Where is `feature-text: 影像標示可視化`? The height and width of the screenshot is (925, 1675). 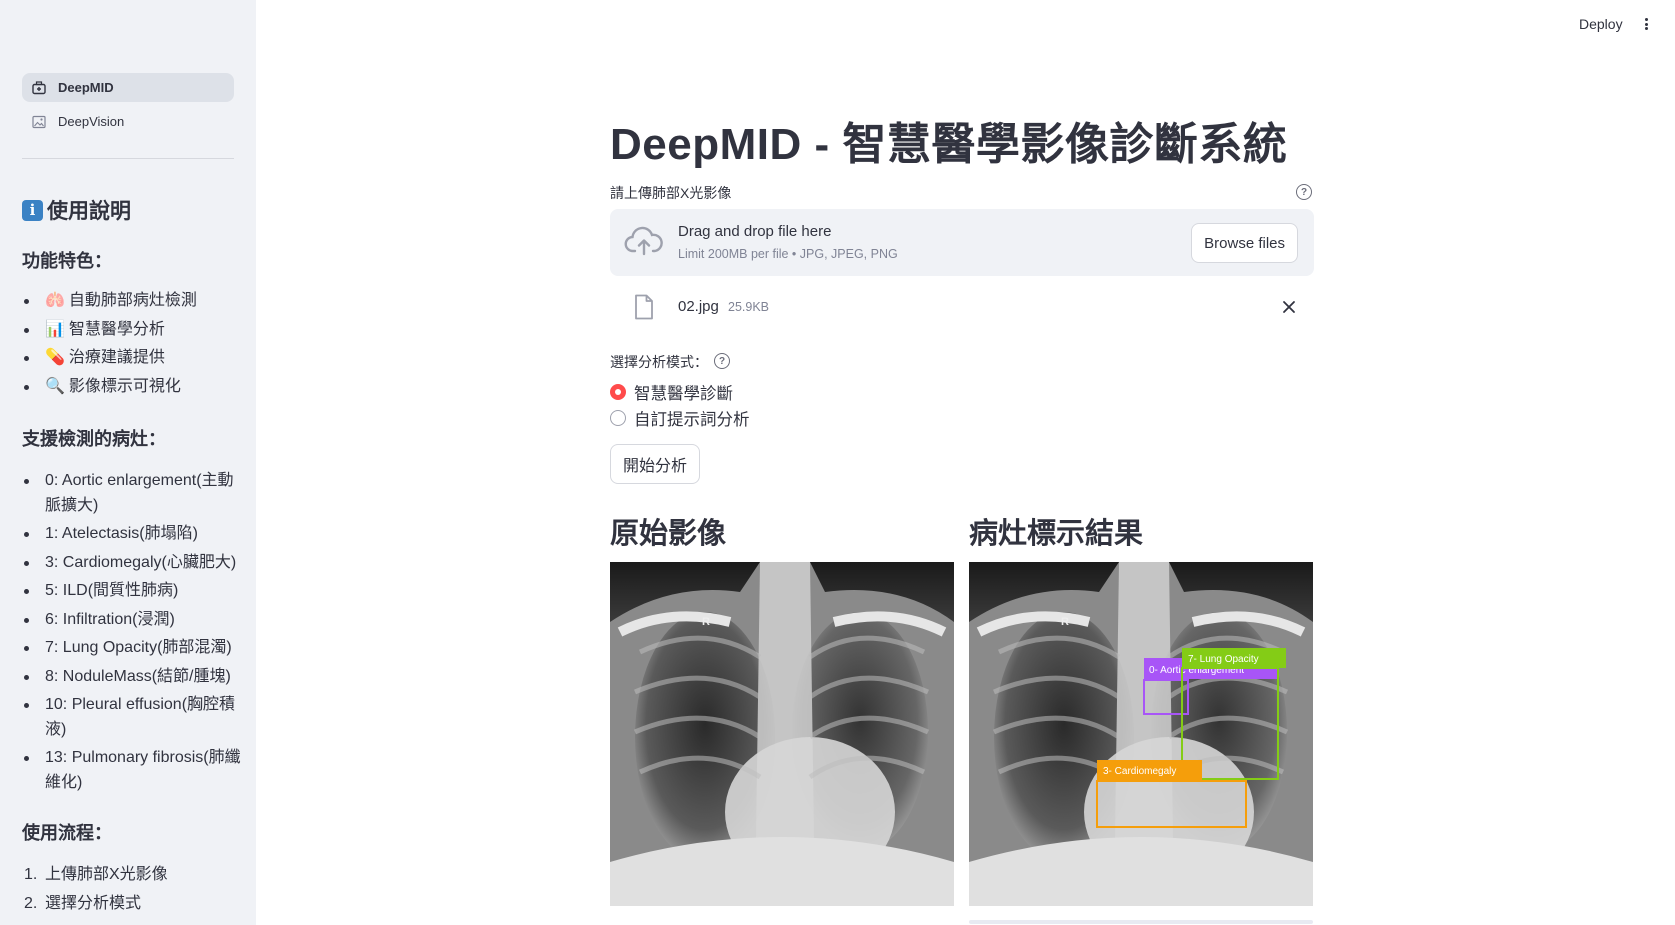
feature-text: 影像標示可視化 is located at coordinates (124, 386).